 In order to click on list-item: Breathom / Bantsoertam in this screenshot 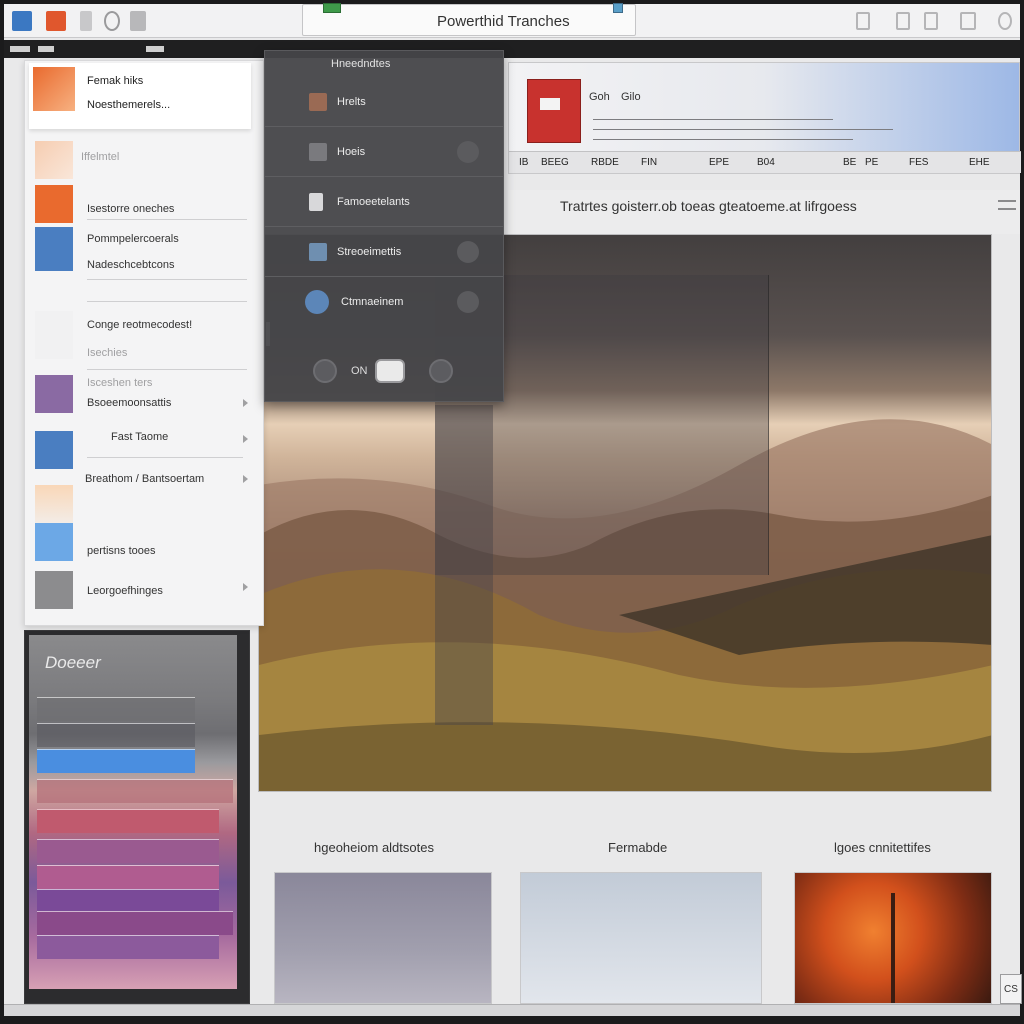, I will do `click(141, 498)`.